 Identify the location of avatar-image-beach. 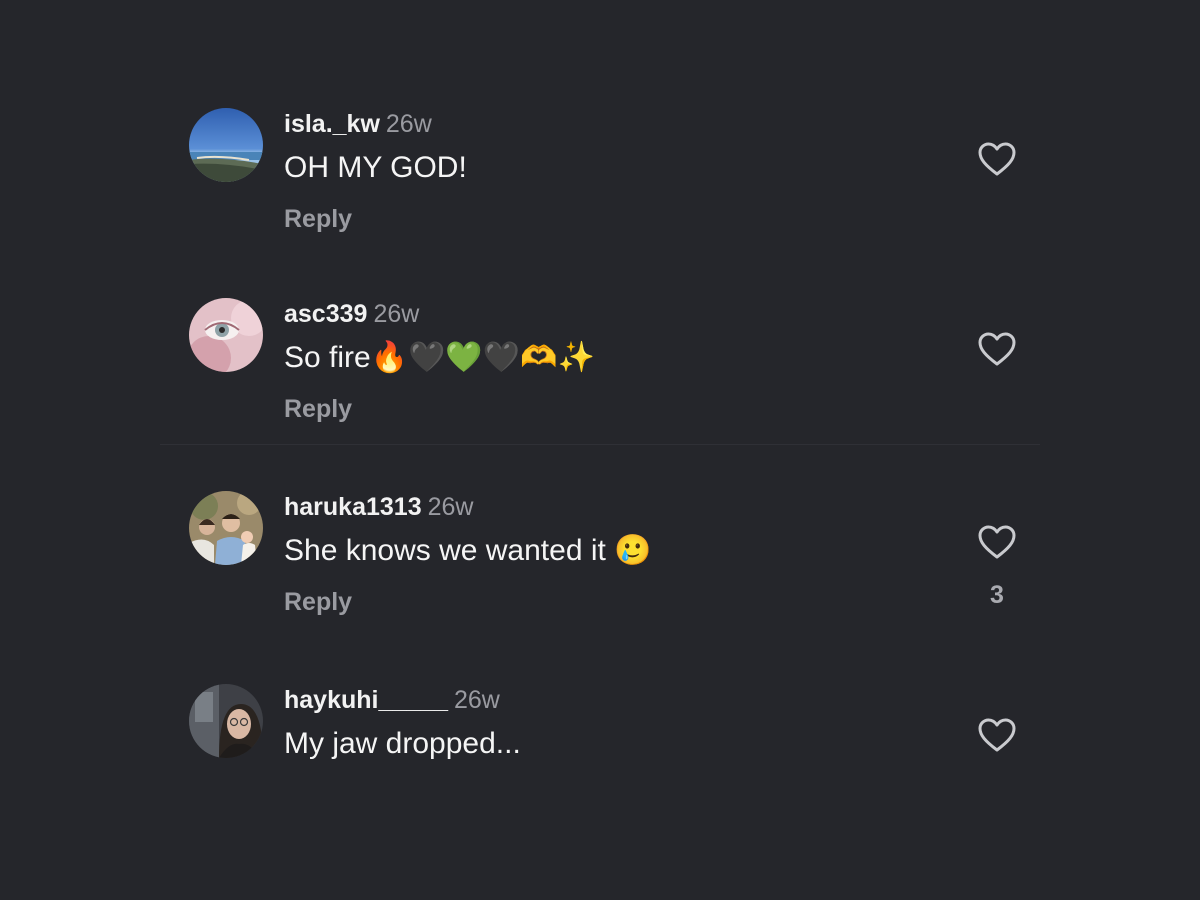
(226, 145).